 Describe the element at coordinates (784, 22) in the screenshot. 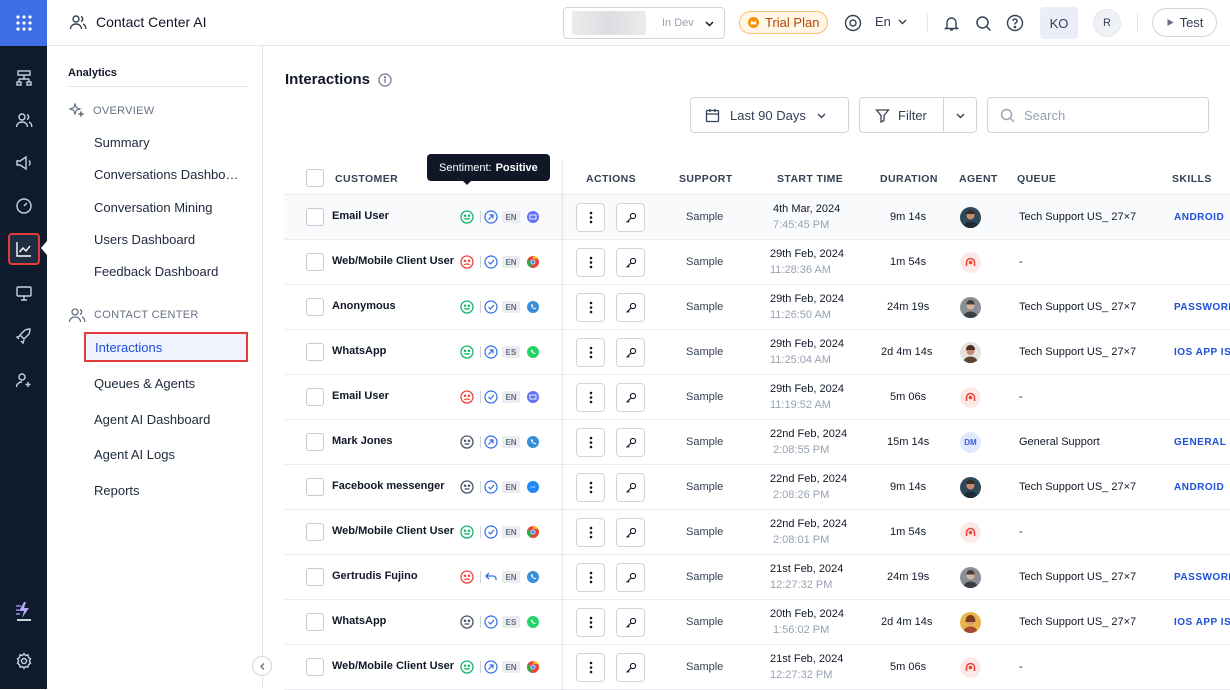

I see `trial-plan-badge: Trial Plan` at that location.